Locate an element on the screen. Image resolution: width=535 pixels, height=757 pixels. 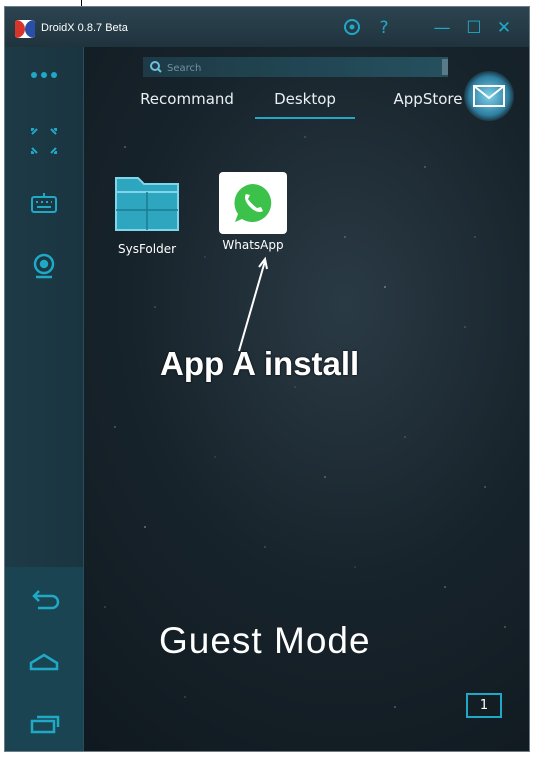
sidebar is located at coordinates (44, 399).